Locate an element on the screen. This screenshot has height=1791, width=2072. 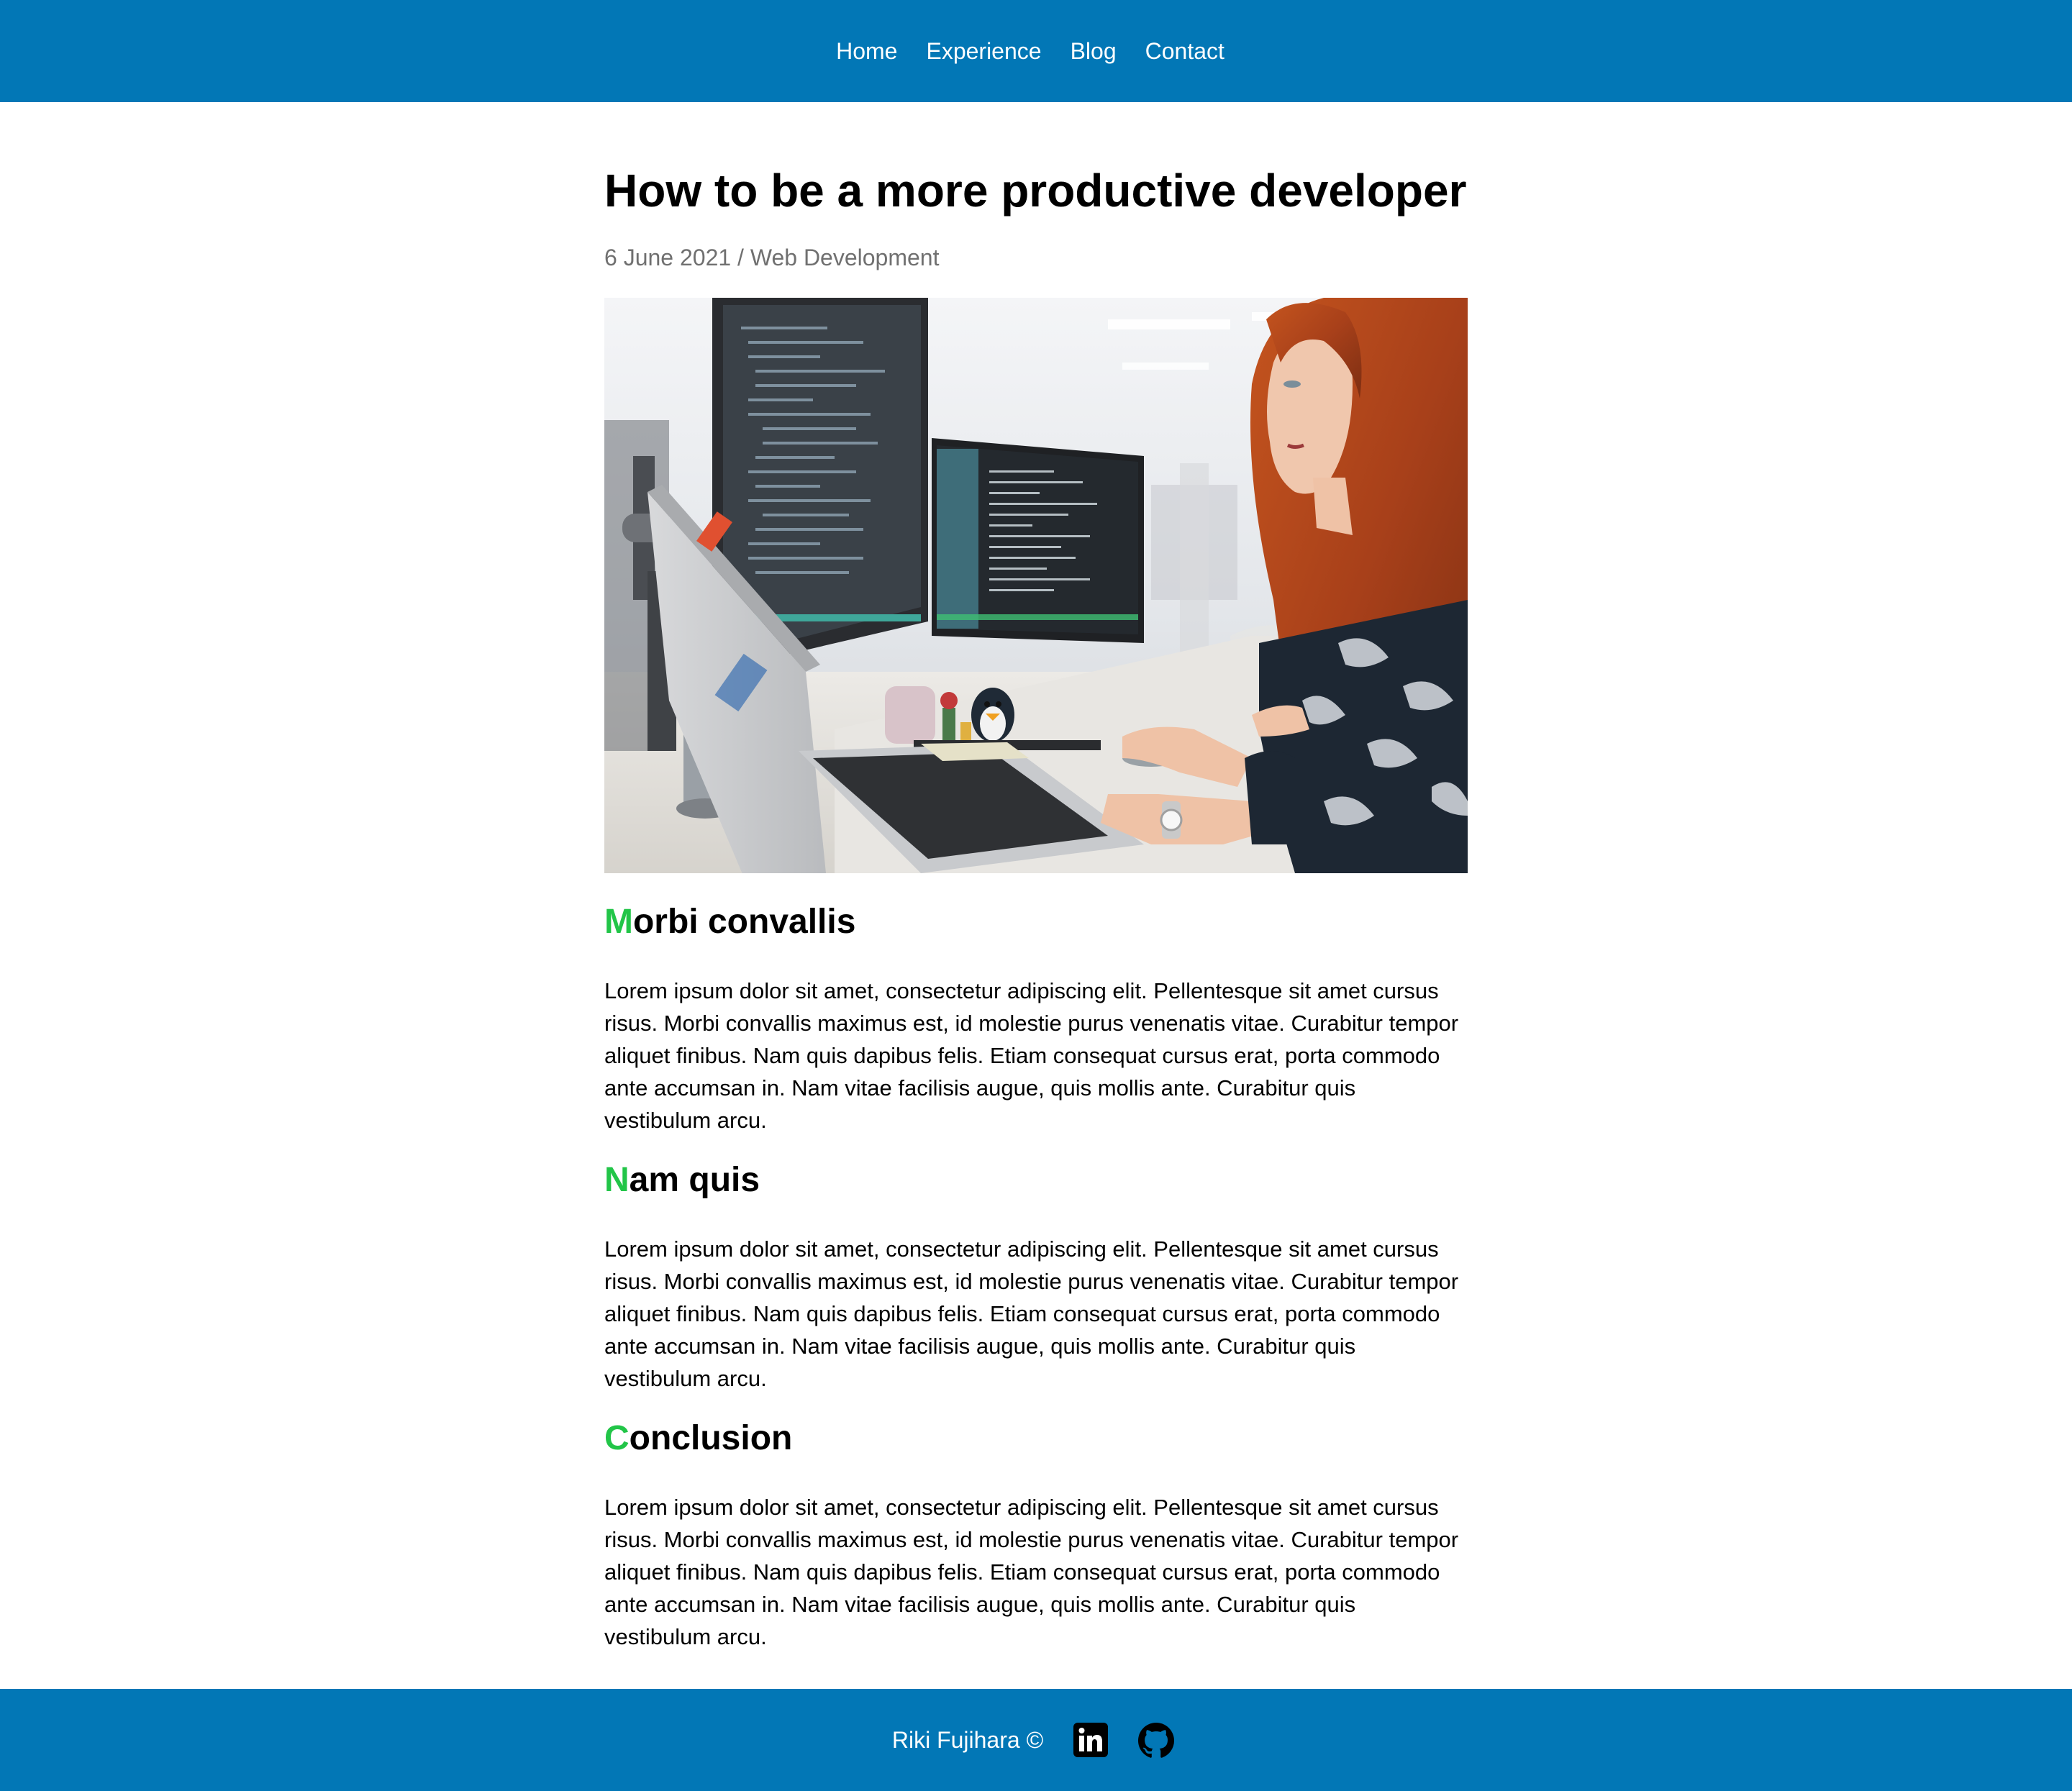
heading-text: onclusion is located at coordinates (711, 1438).